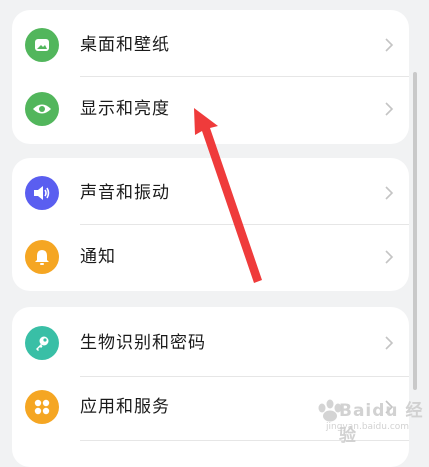 The width and height of the screenshot is (429, 467). Describe the element at coordinates (42, 343) in the screenshot. I see `key-icon` at that location.